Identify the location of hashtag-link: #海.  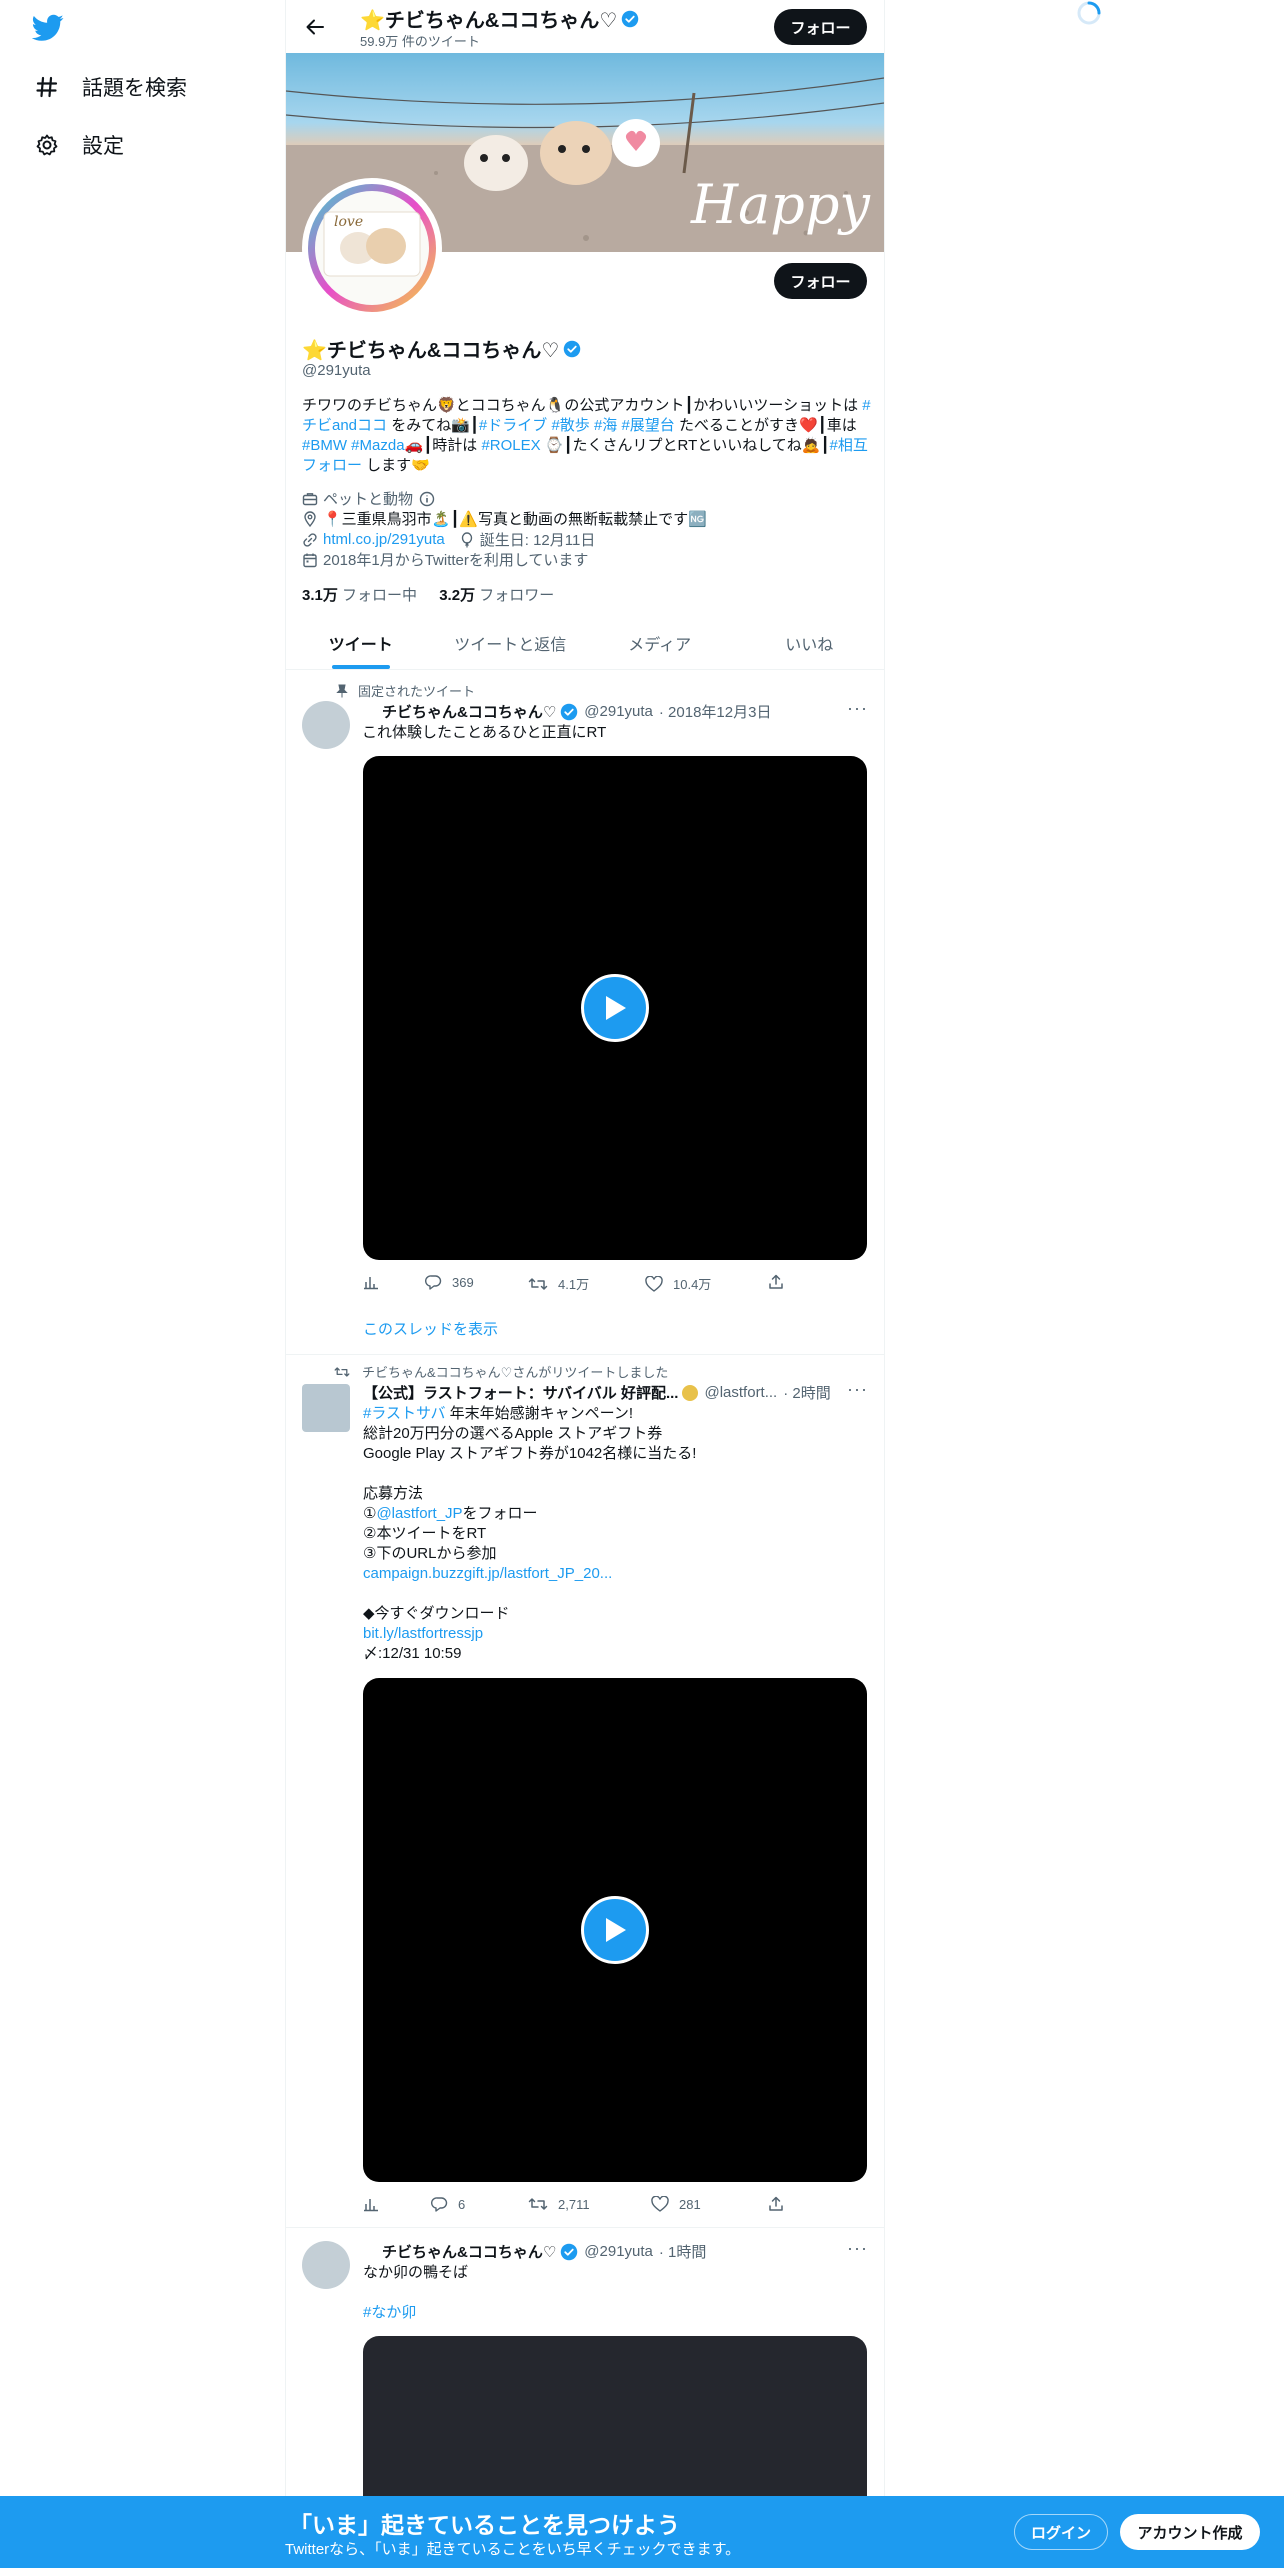
(605, 425).